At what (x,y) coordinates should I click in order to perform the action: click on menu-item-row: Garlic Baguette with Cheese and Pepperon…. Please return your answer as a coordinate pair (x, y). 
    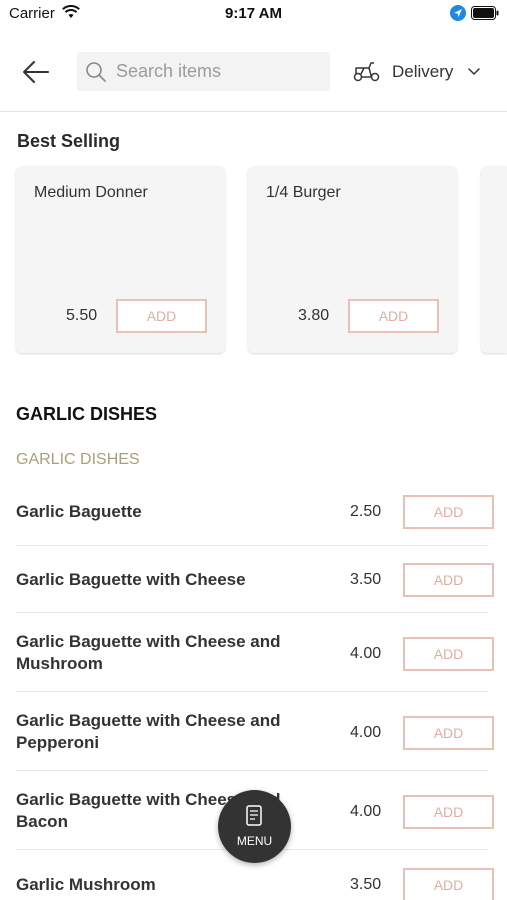
    Looking at the image, I should click on (255, 731).